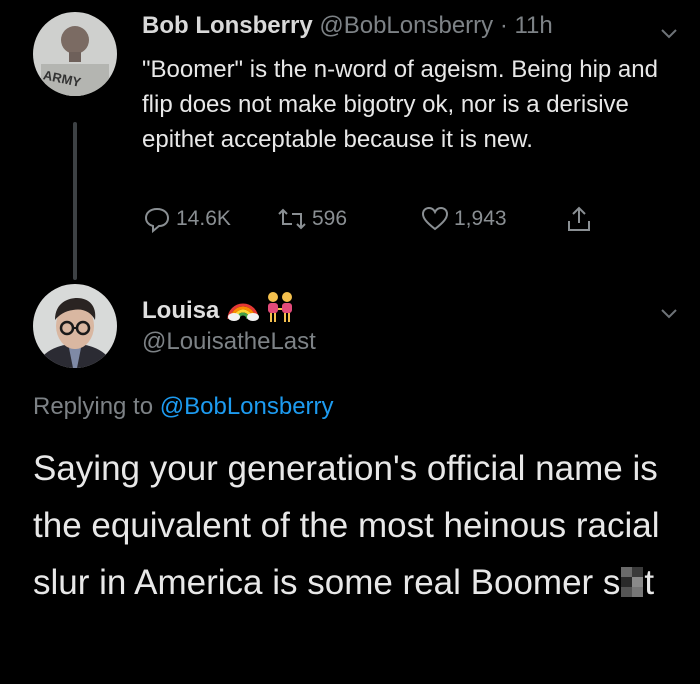 The width and height of the screenshot is (700, 684). I want to click on share-button, so click(581, 219).